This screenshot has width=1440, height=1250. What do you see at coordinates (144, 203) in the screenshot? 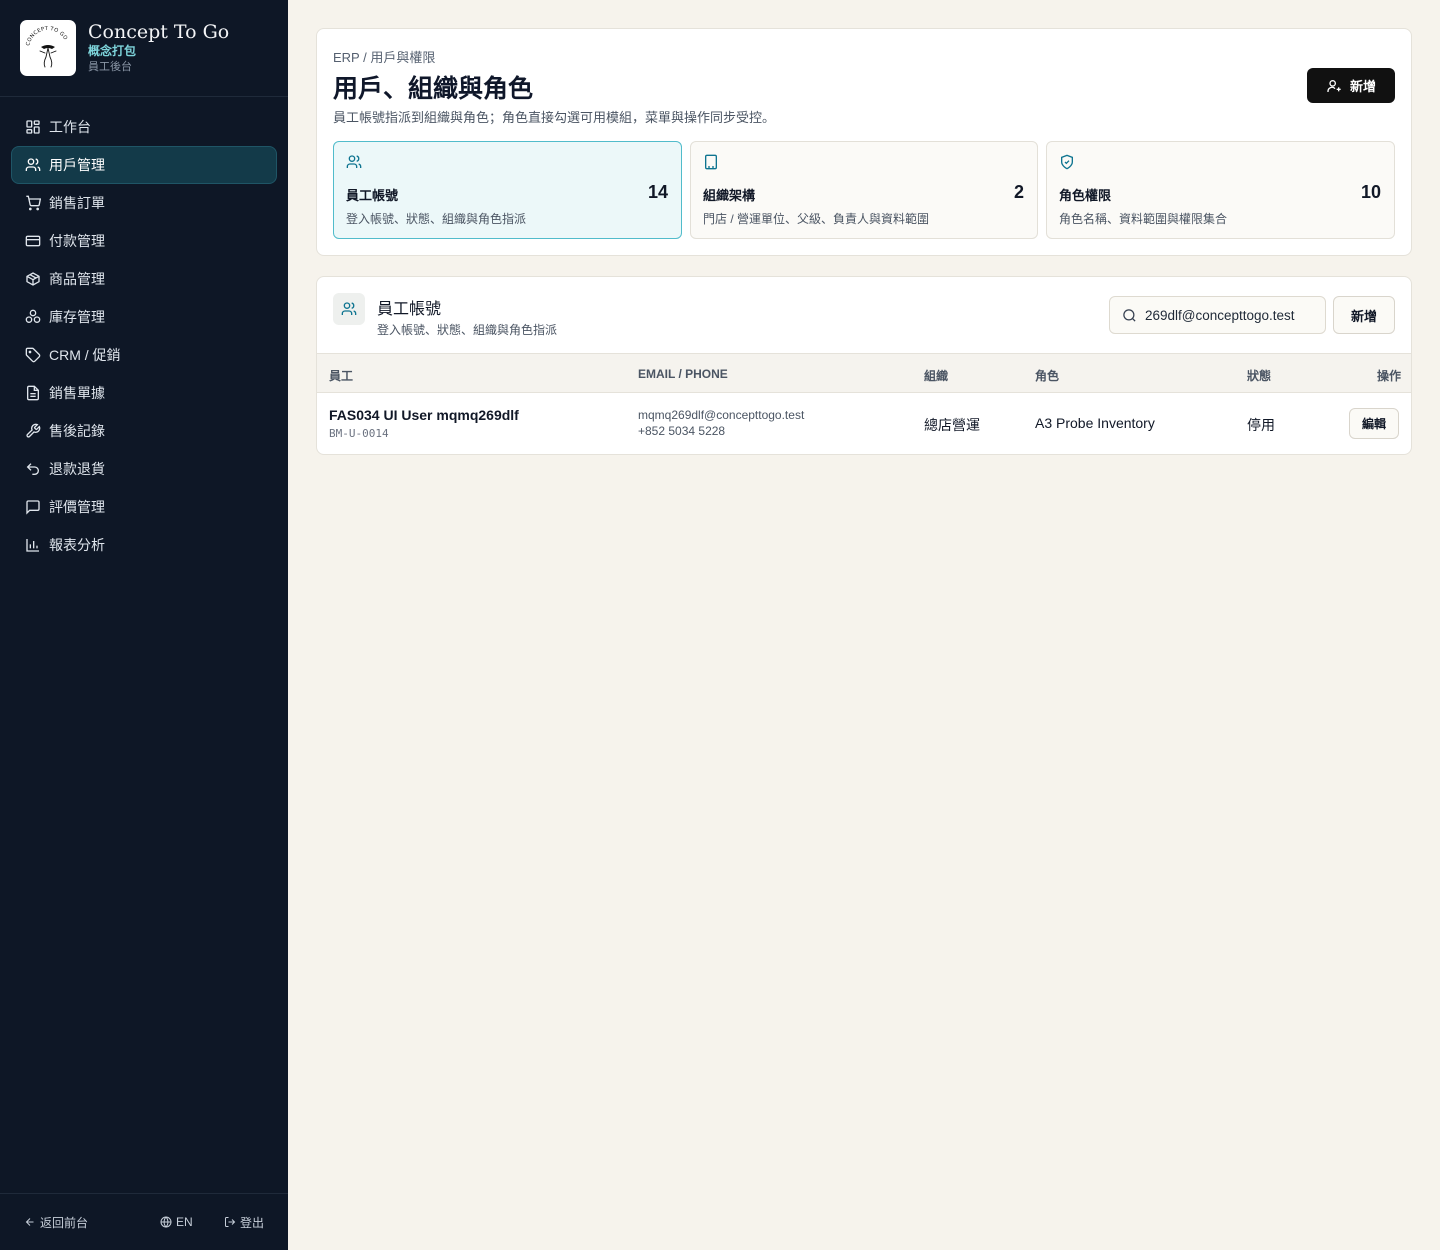
I see `sidebar-item-sales-orders: 銷售訂單` at bounding box center [144, 203].